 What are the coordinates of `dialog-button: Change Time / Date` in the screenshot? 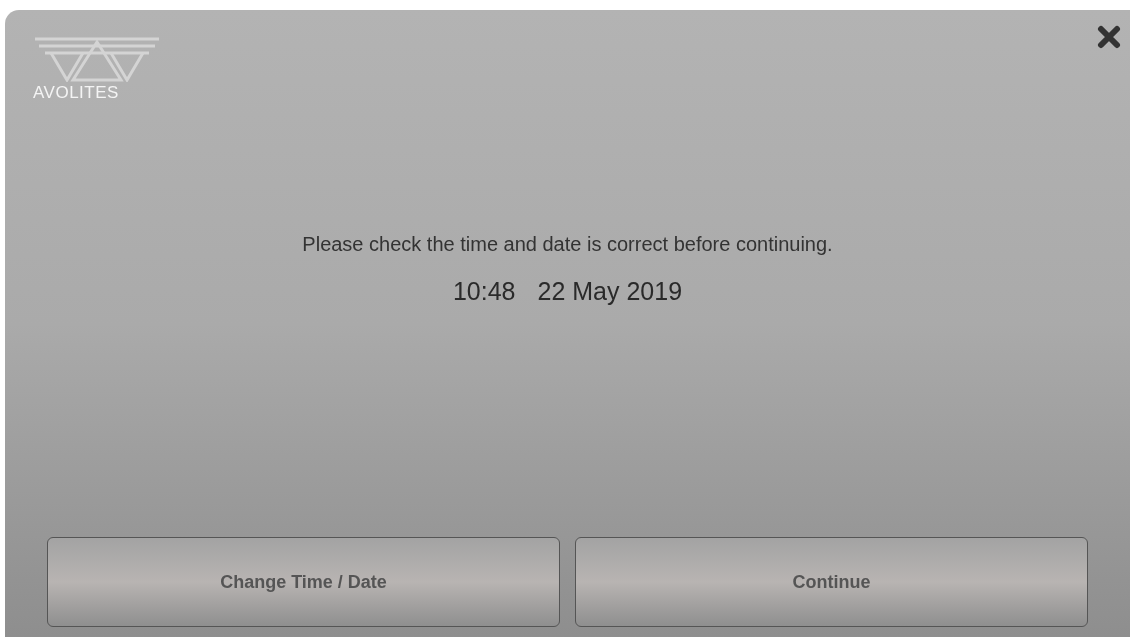 It's located at (303, 582).